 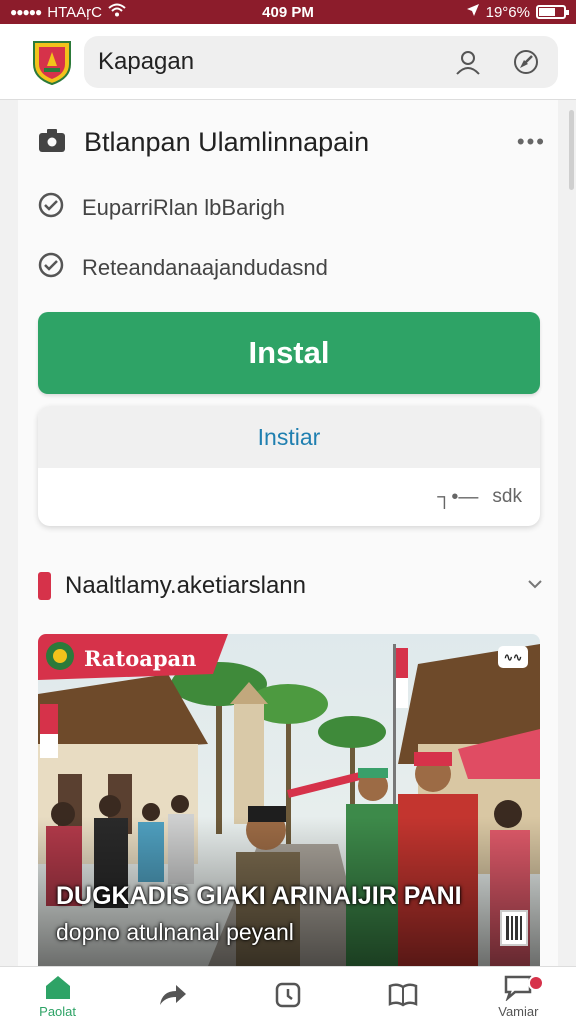 I want to click on user-icon, so click(x=468, y=62).